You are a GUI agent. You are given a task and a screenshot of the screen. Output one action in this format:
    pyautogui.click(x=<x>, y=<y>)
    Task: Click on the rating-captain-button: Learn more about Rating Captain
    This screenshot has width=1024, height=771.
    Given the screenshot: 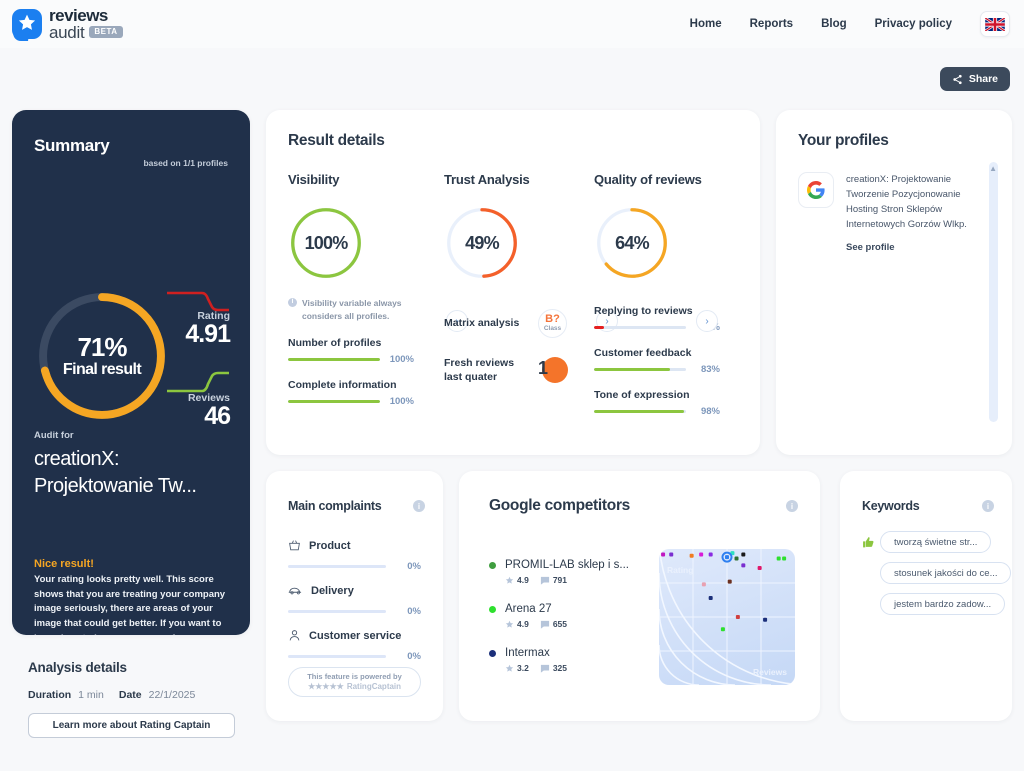 What is the action you would take?
    pyautogui.click(x=131, y=725)
    